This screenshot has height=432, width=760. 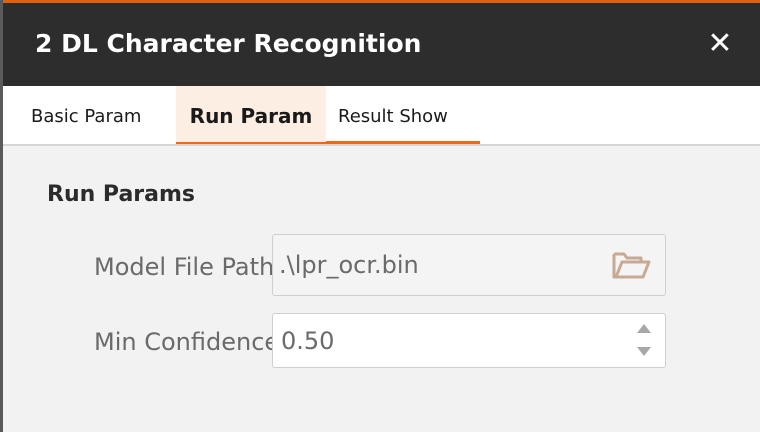 I want to click on tab-run-param: Run Param, so click(x=251, y=116).